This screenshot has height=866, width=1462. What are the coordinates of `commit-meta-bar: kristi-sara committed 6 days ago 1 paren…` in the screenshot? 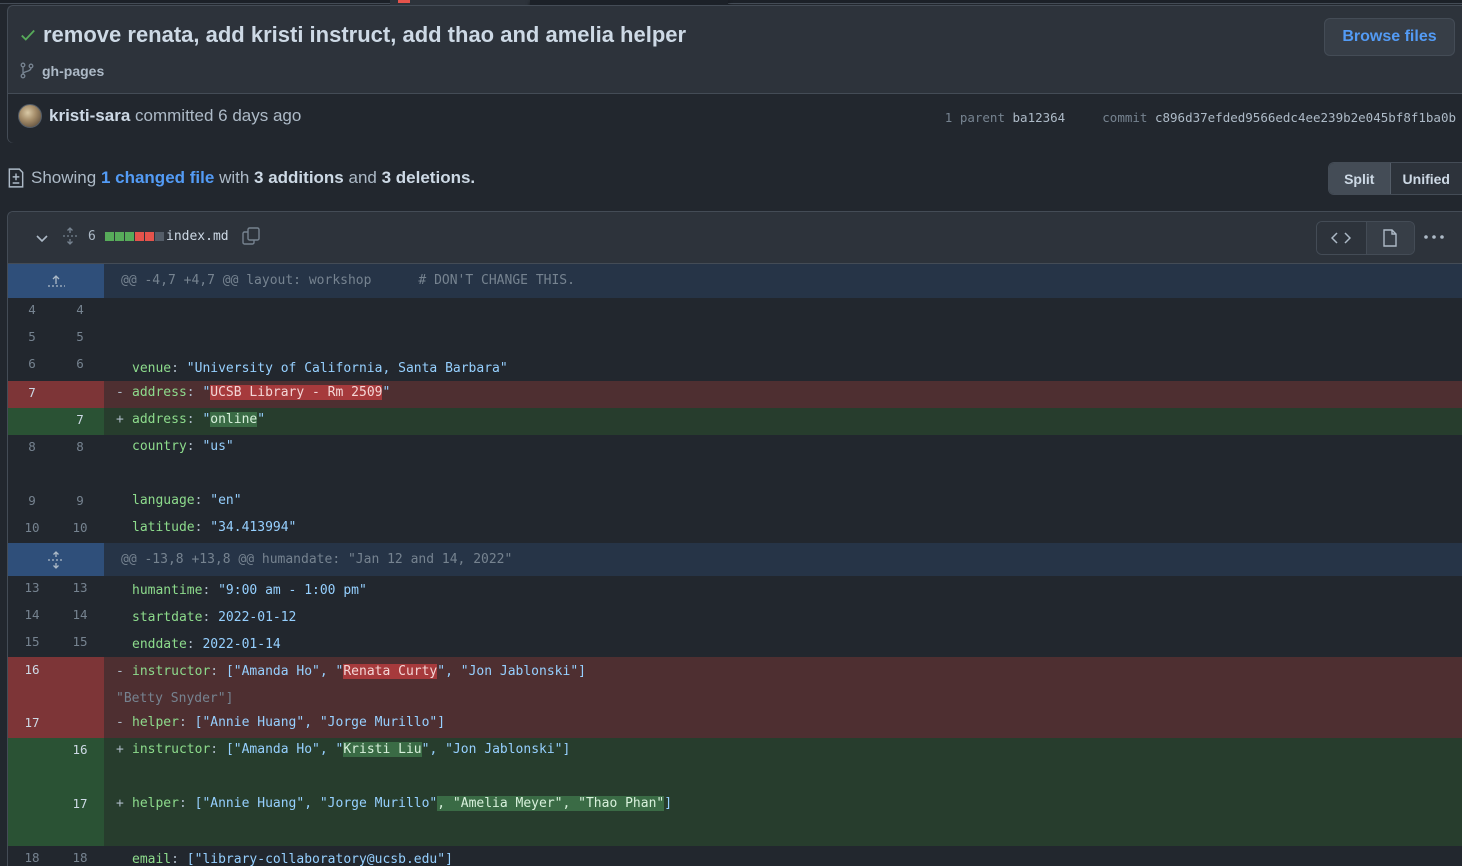 It's located at (735, 118).